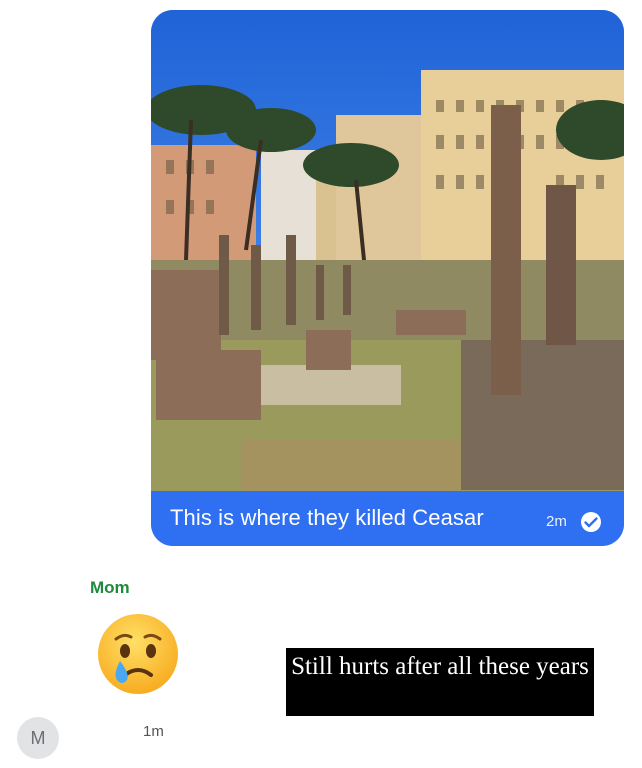 The height and width of the screenshot is (768, 642). What do you see at coordinates (110, 587) in the screenshot?
I see `sender-name: Mom` at bounding box center [110, 587].